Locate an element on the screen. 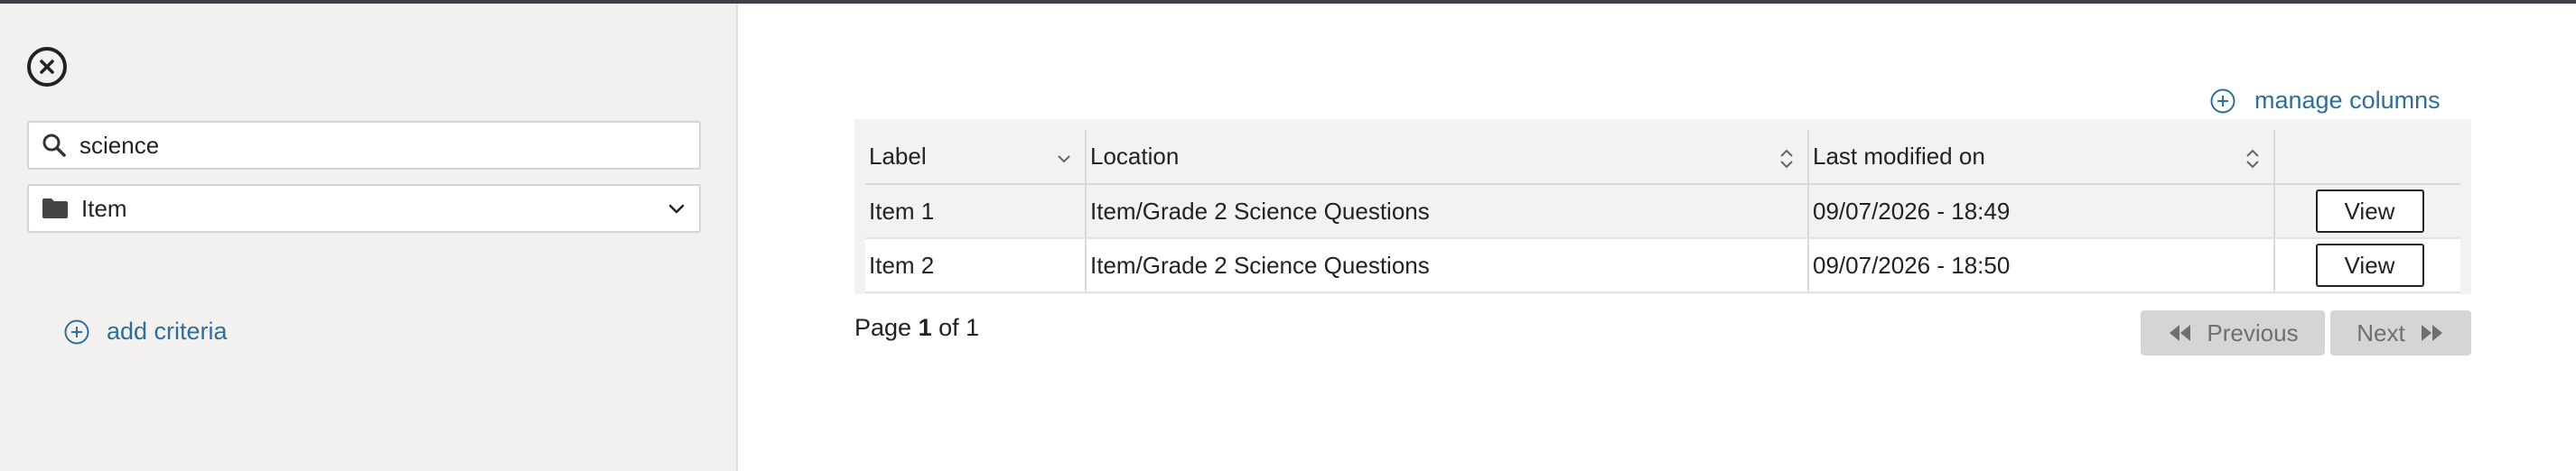 The image size is (2576, 471). table-header-row: Label Location Last modified on is located at coordinates (1662, 157).